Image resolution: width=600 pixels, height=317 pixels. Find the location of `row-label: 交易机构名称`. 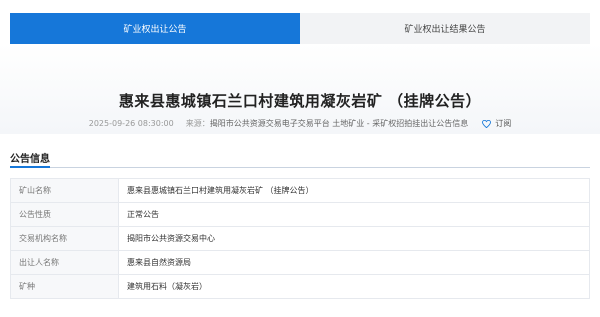

row-label: 交易机构名称 is located at coordinates (64, 238).